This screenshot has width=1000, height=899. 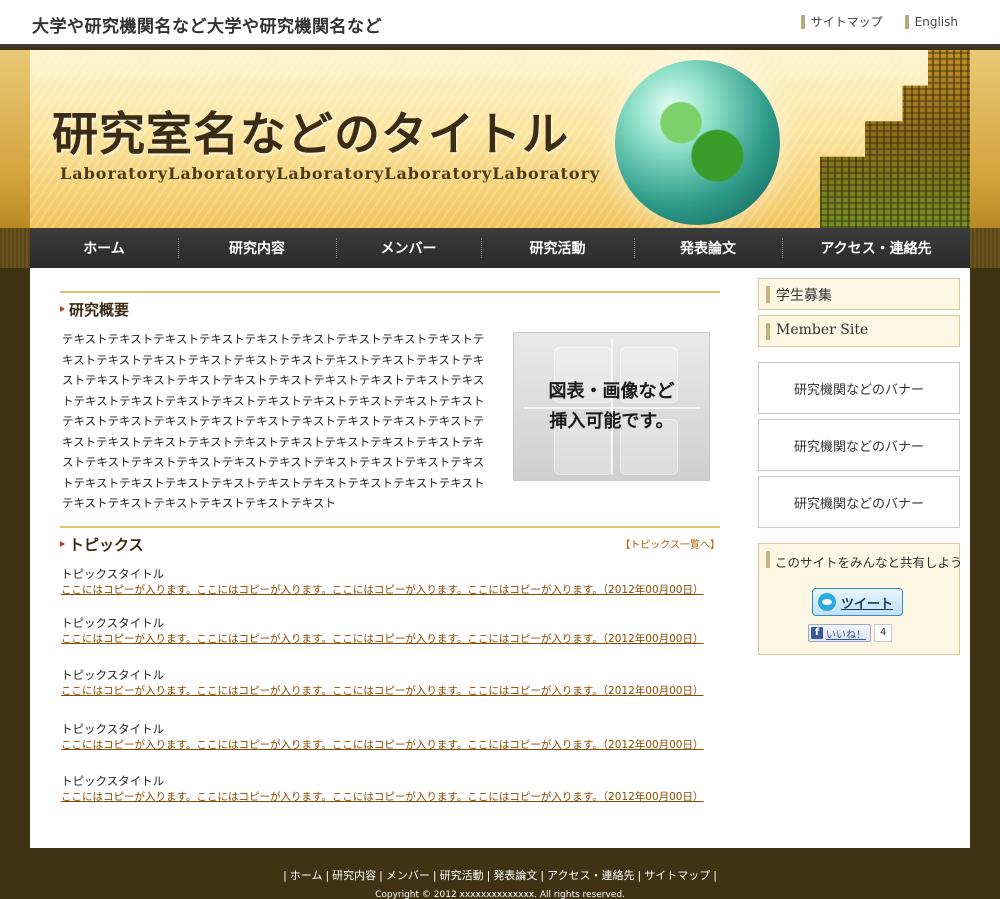 I want to click on like-button: f いいね！, so click(x=839, y=633).